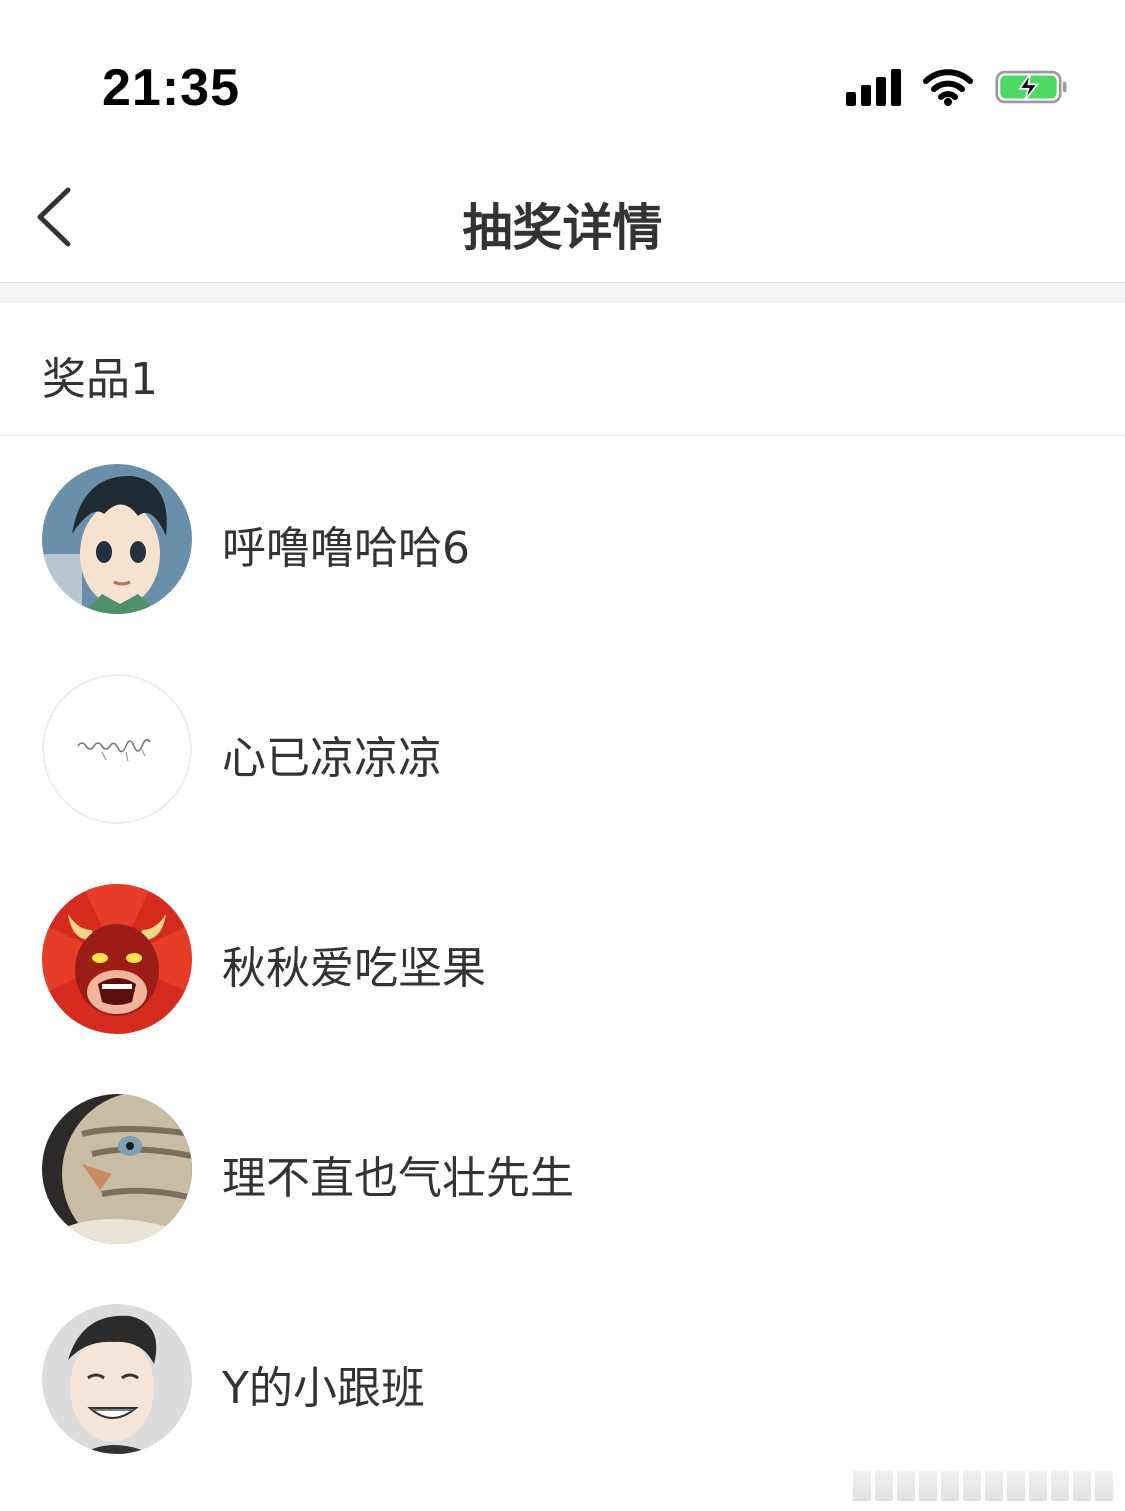 The image size is (1125, 1511). I want to click on winner-name: 心已凉凉凉, so click(332, 758).